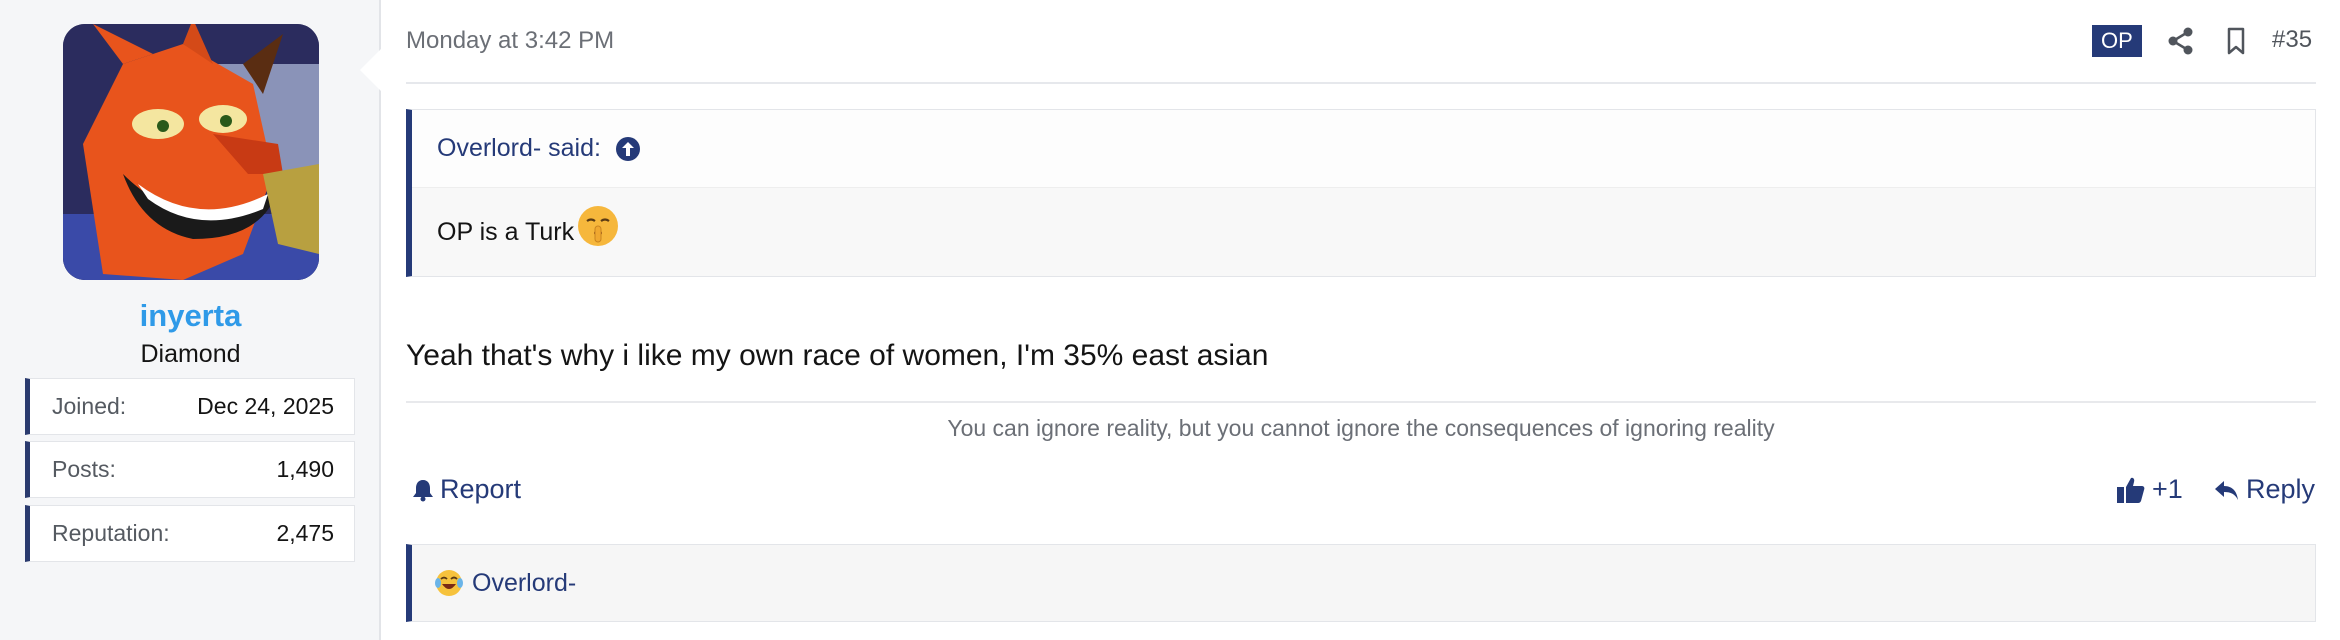  I want to click on op-badge: OP, so click(2117, 41).